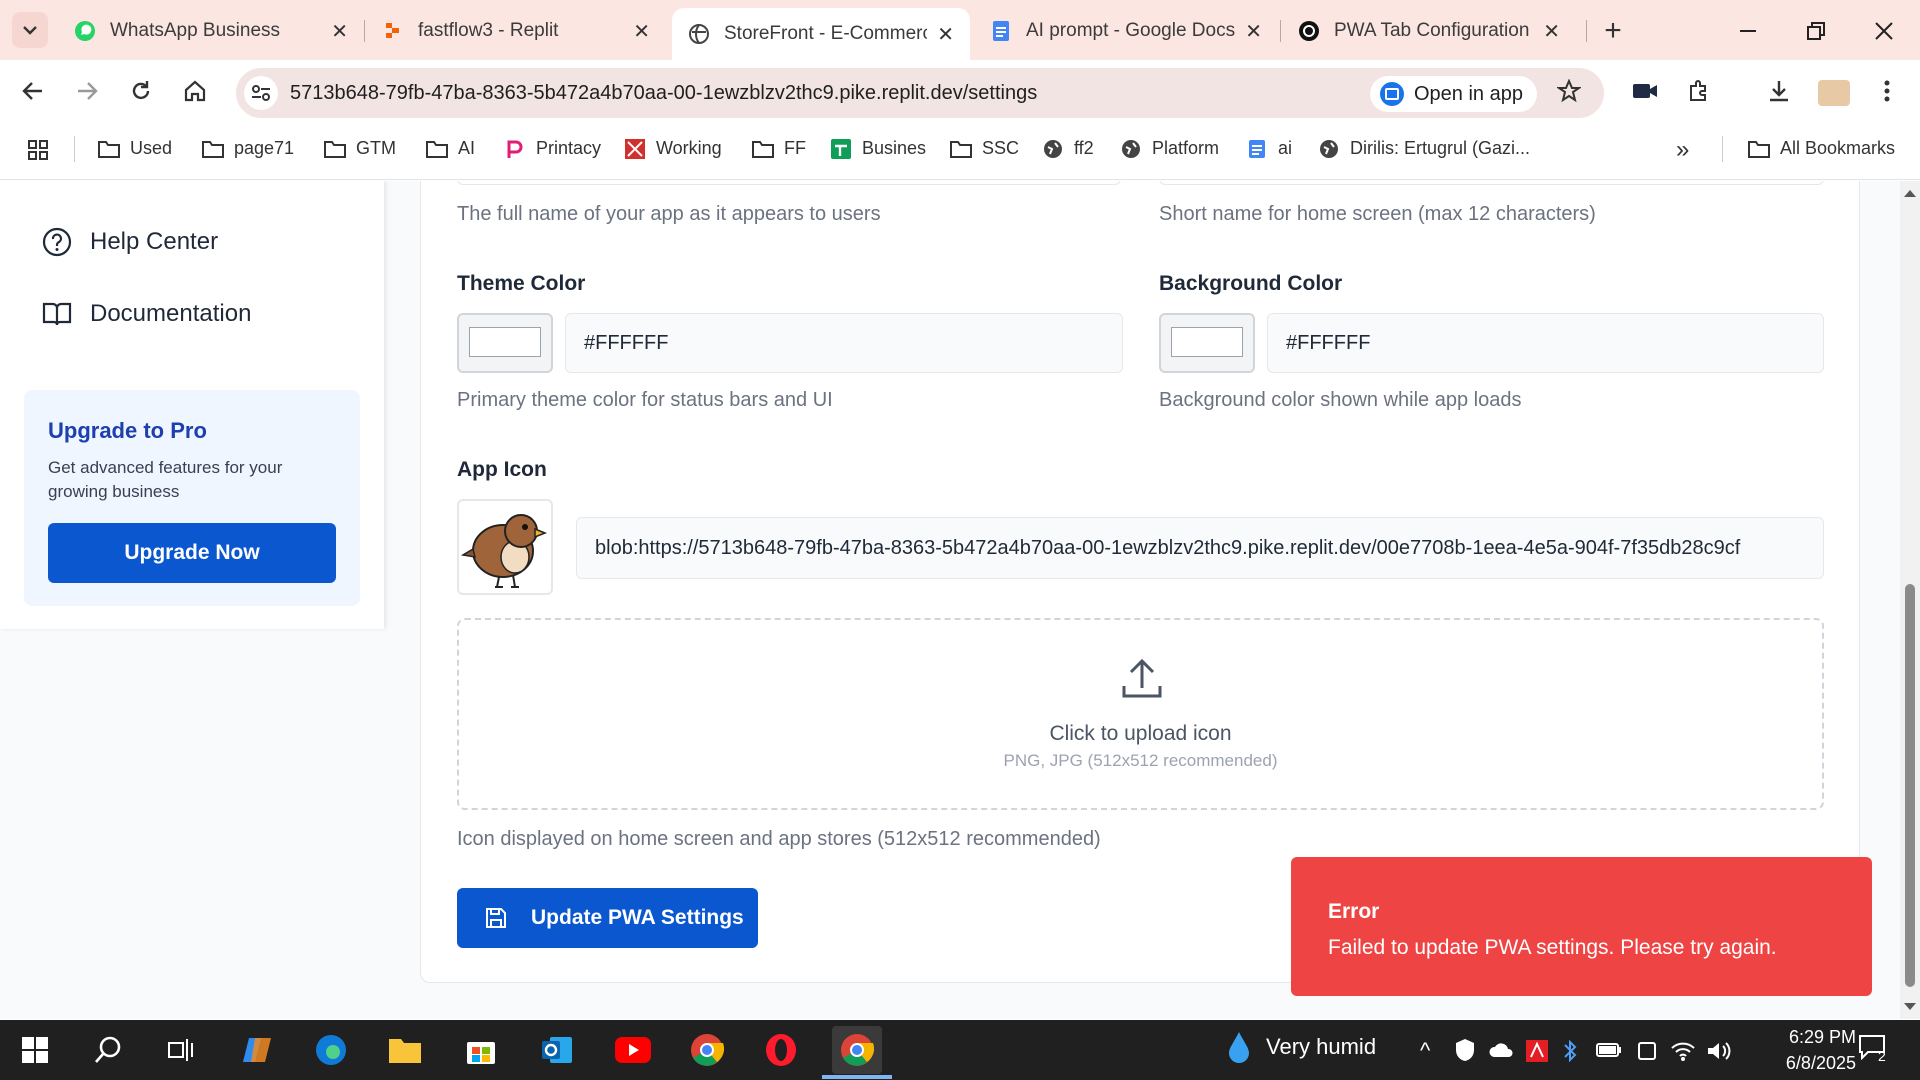 The height and width of the screenshot is (1080, 1920). Describe the element at coordinates (1131, 149) in the screenshot. I see `globe-icon` at that location.